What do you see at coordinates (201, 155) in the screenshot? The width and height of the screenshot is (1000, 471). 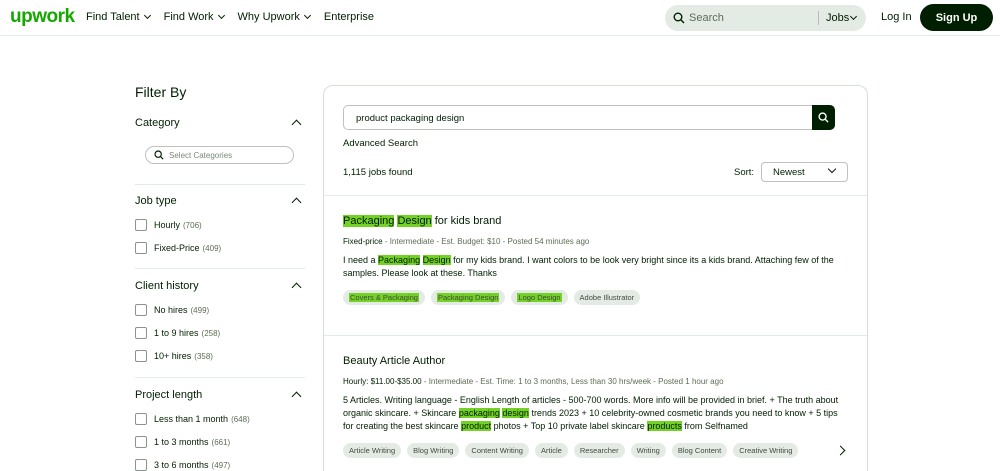 I see `category-search-placeholder: Select Categories` at bounding box center [201, 155].